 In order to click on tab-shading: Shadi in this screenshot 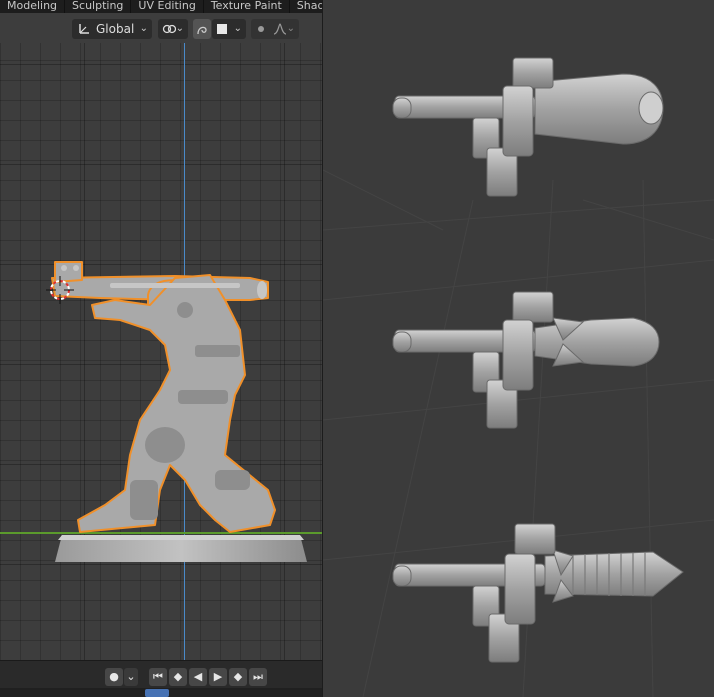, I will do `click(306, 6)`.